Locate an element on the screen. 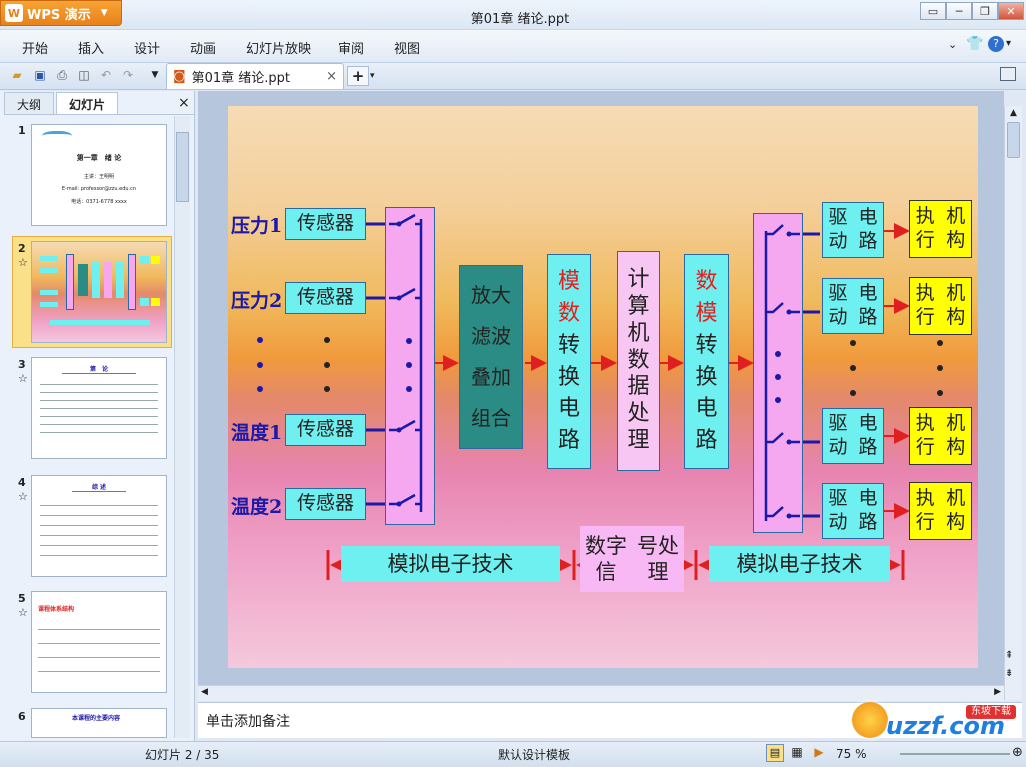  thumb-1-line: 电话：0371-6778 xxxx is located at coordinates (99, 202).